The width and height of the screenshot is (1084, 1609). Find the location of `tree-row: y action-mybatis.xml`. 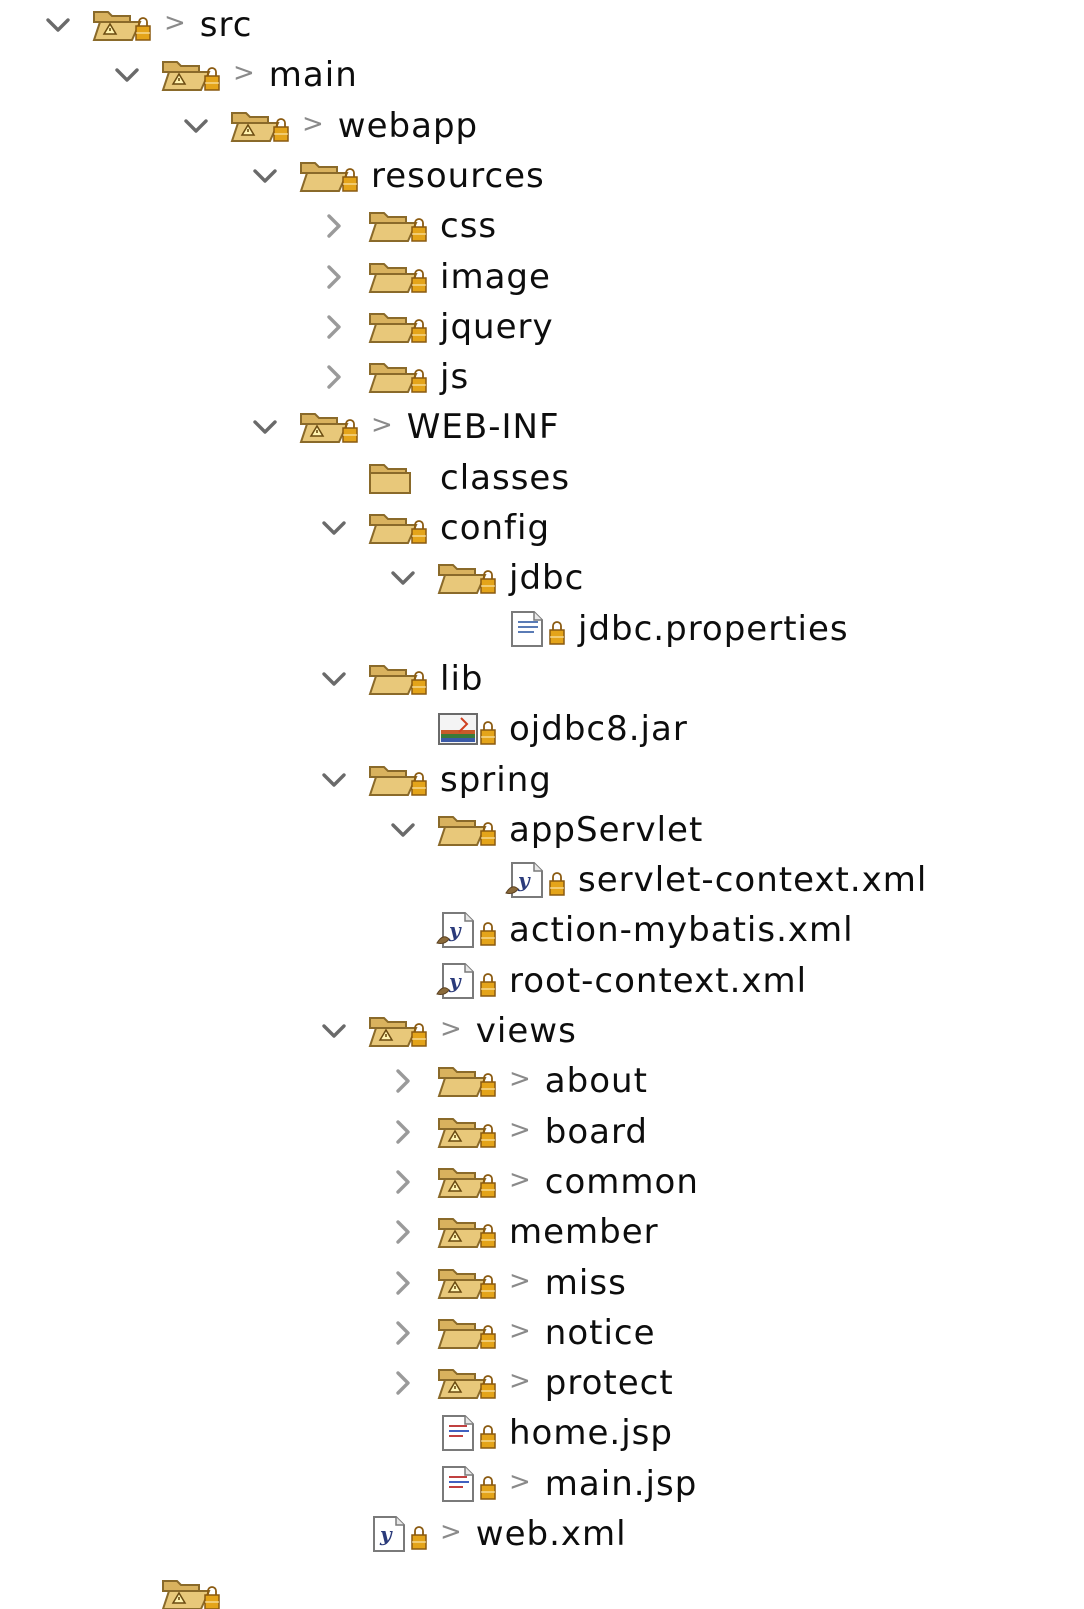

tree-row: y action-mybatis.xml is located at coordinates (619, 930).